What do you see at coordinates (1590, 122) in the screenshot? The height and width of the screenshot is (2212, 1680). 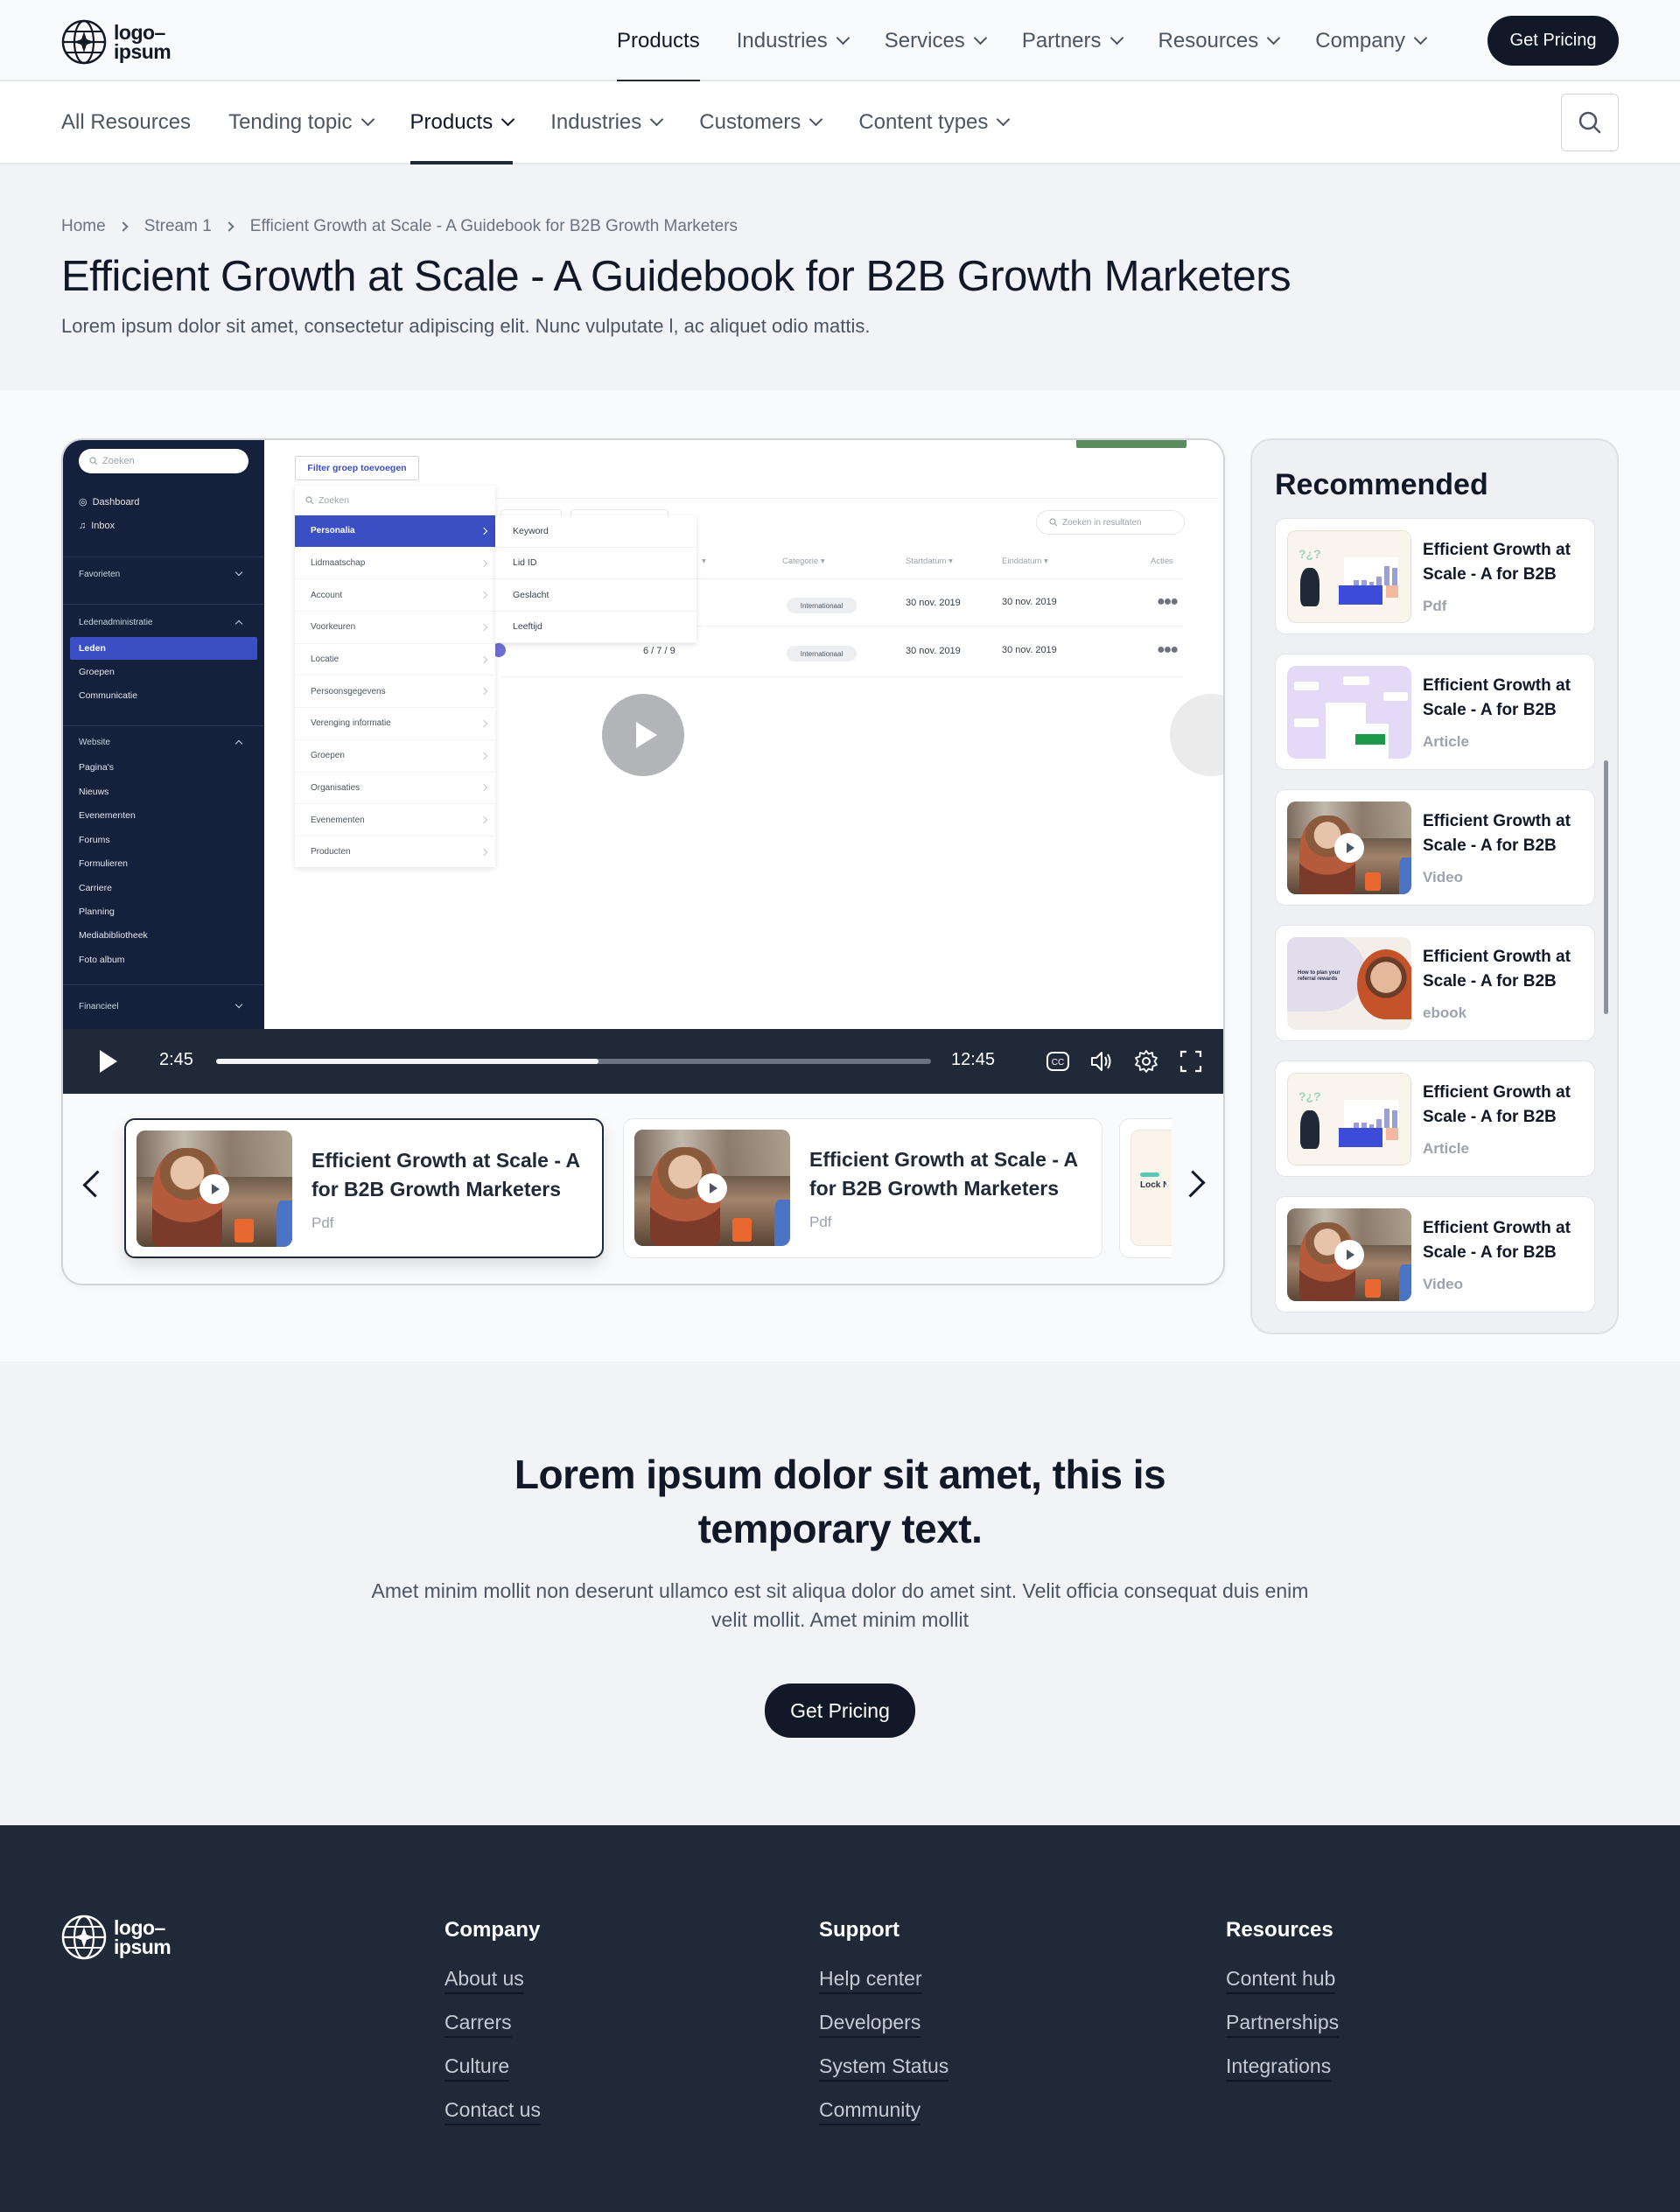 I see `search-button` at bounding box center [1590, 122].